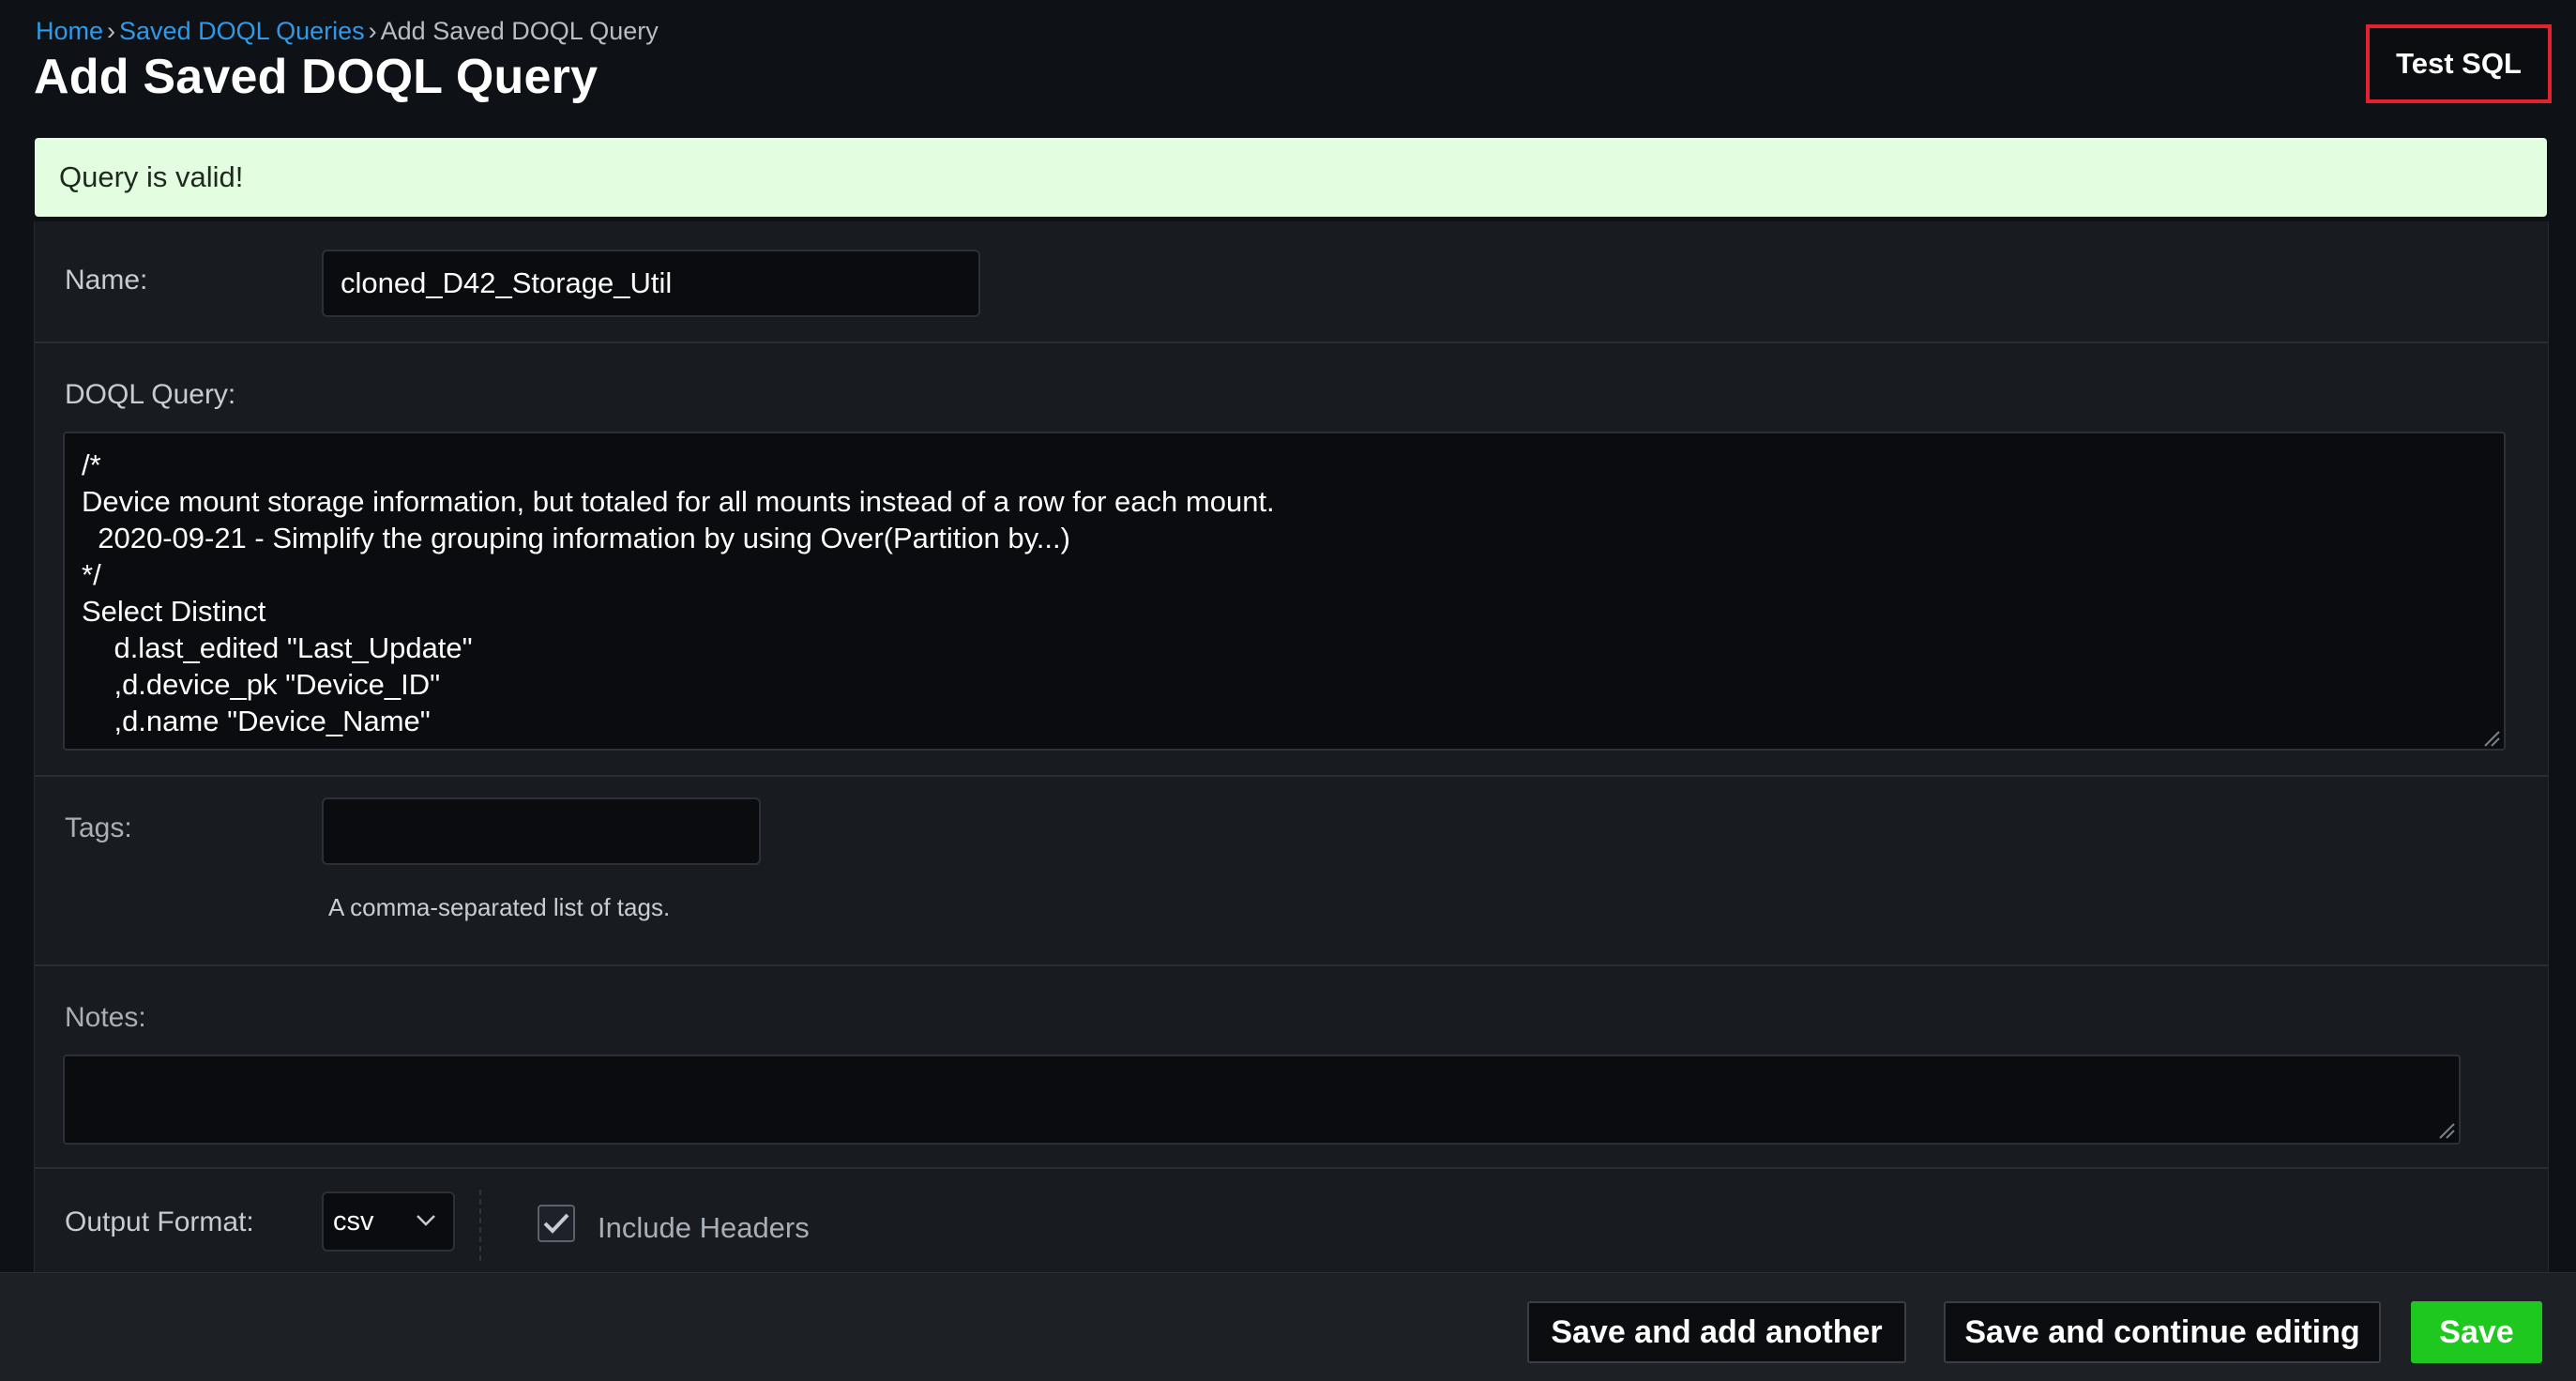  I want to click on vertical-separator, so click(480, 1225).